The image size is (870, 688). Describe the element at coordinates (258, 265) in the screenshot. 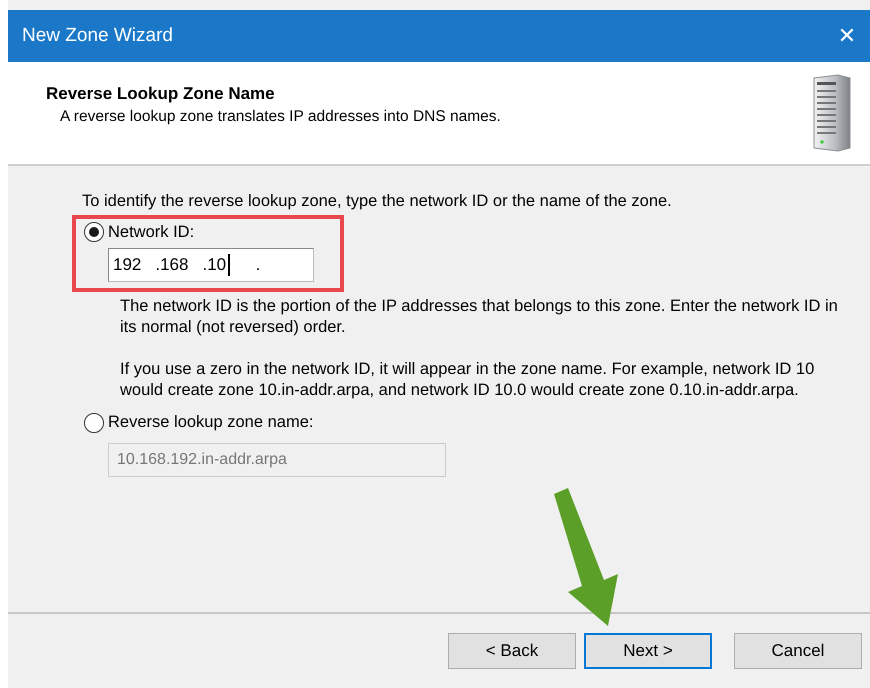

I see `ip-octet-text: .` at that location.